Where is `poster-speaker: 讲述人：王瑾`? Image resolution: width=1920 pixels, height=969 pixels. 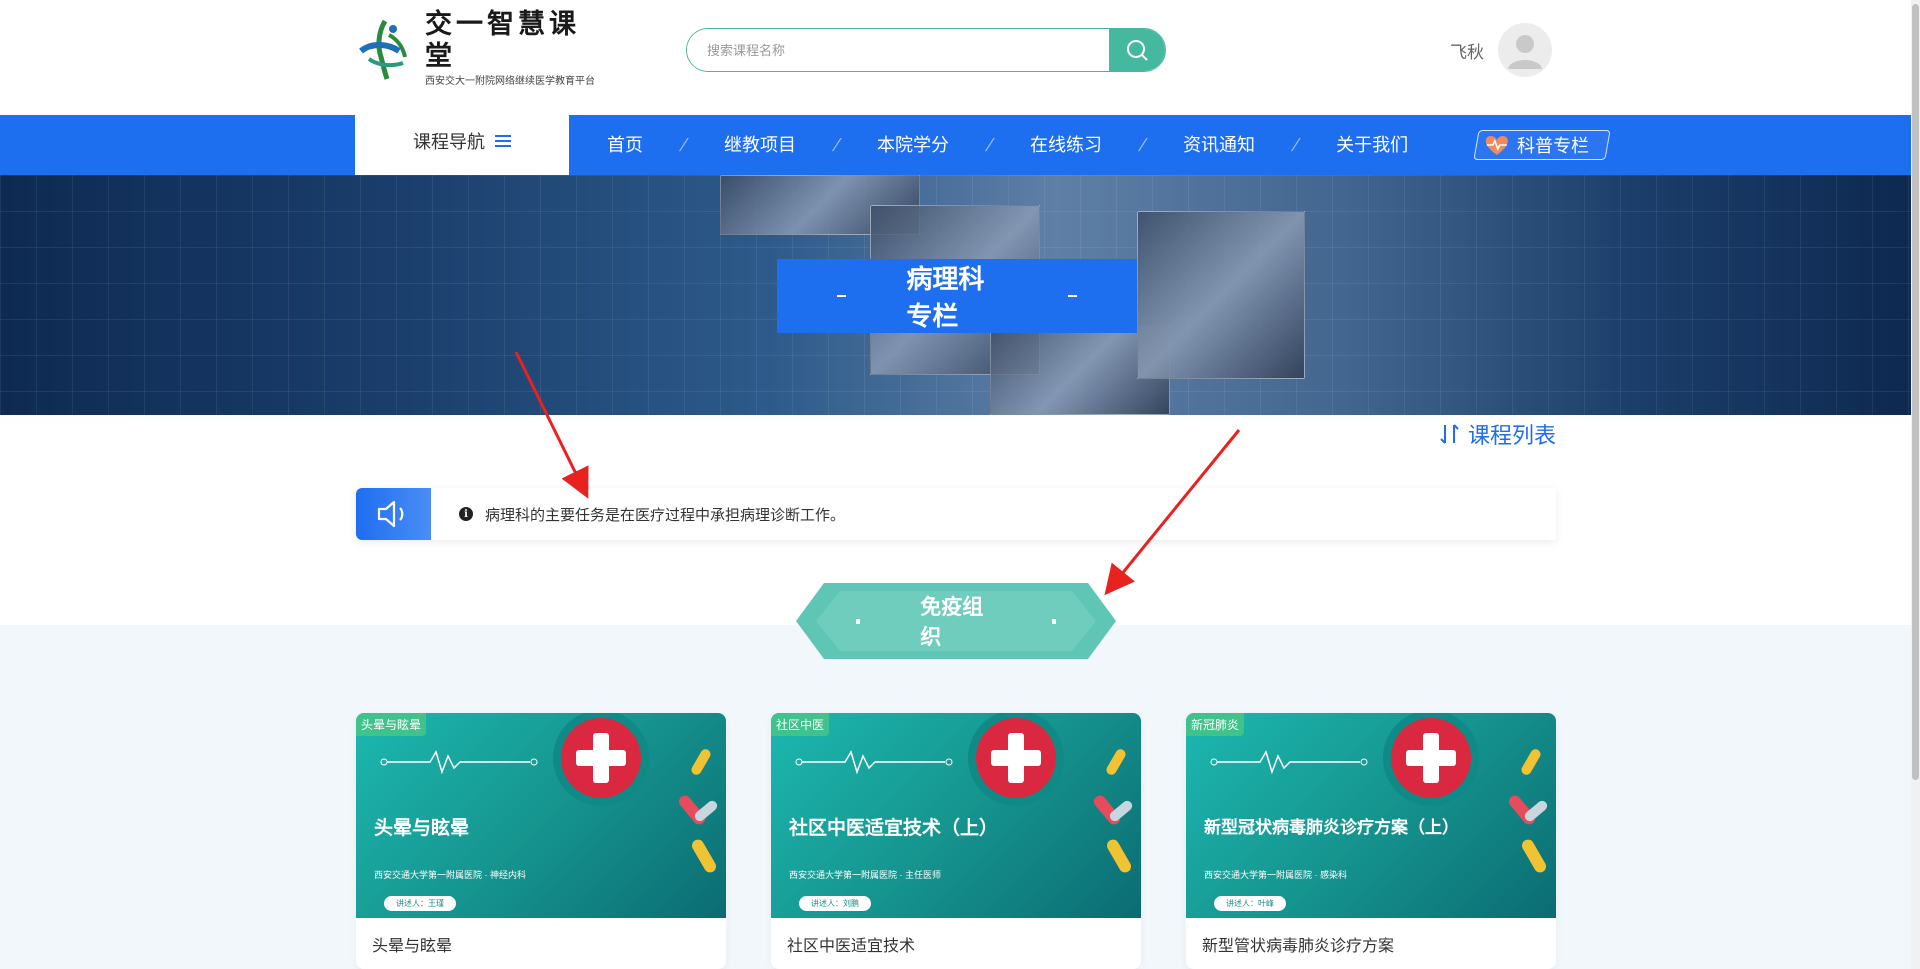
poster-speaker: 讲述人：王瑾 is located at coordinates (420, 903).